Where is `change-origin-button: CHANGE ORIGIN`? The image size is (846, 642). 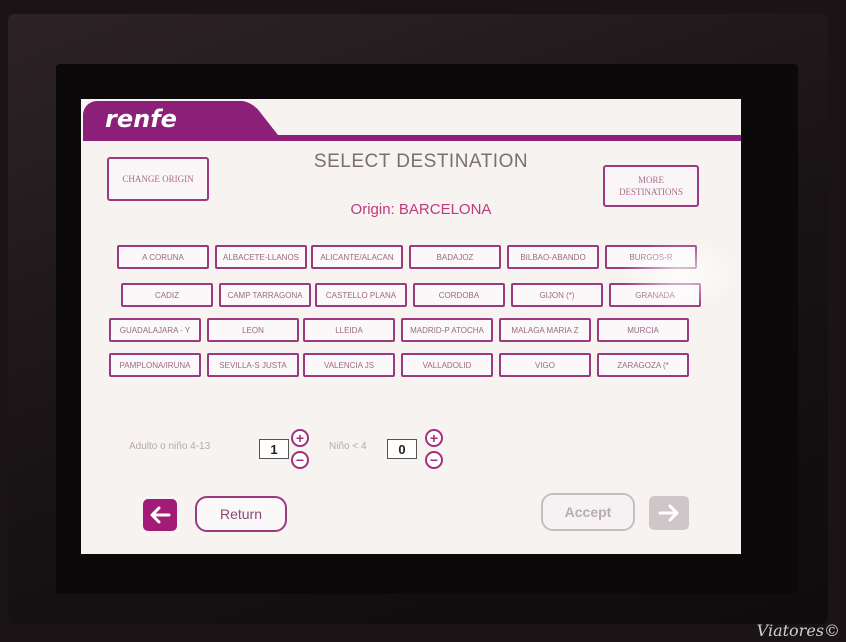 change-origin-button: CHANGE ORIGIN is located at coordinates (158, 179).